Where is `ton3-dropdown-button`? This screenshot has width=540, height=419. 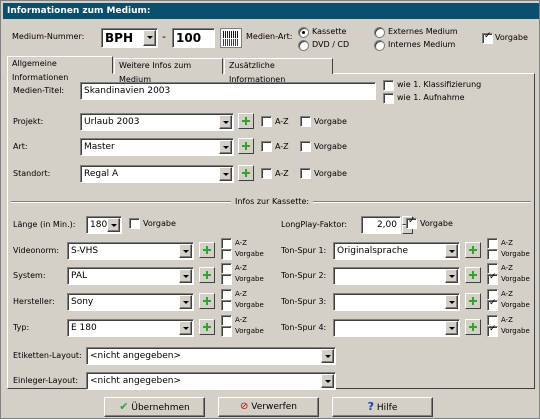 ton3-dropdown-button is located at coordinates (451, 302).